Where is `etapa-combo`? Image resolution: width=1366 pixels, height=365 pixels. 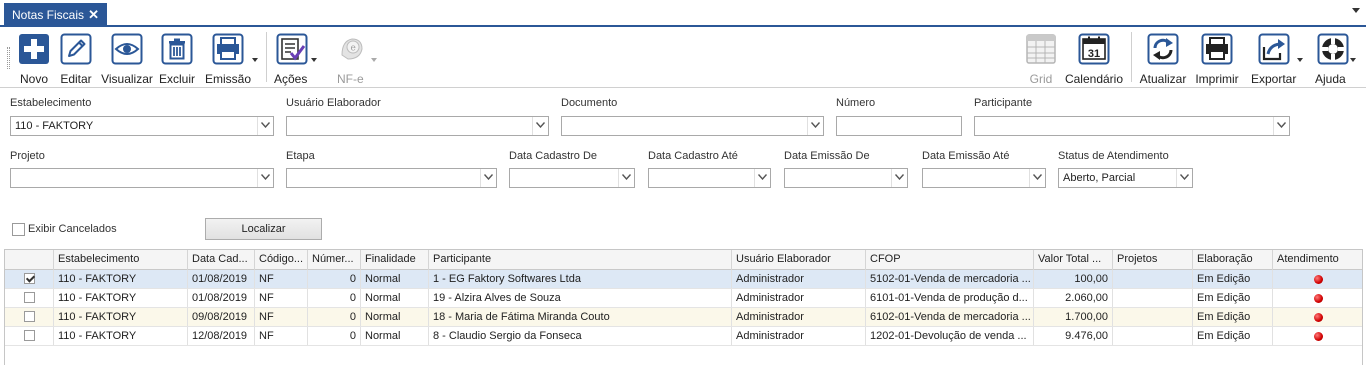
etapa-combo is located at coordinates (391, 178).